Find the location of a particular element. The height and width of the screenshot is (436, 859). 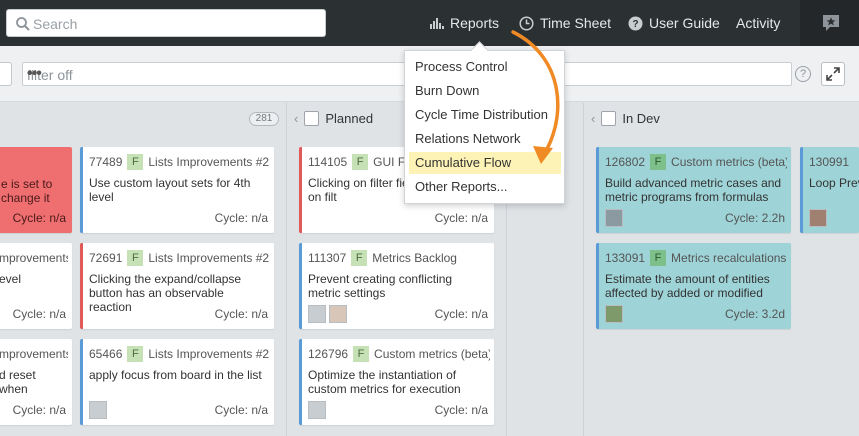

nav-activity: Activity is located at coordinates (758, 23).